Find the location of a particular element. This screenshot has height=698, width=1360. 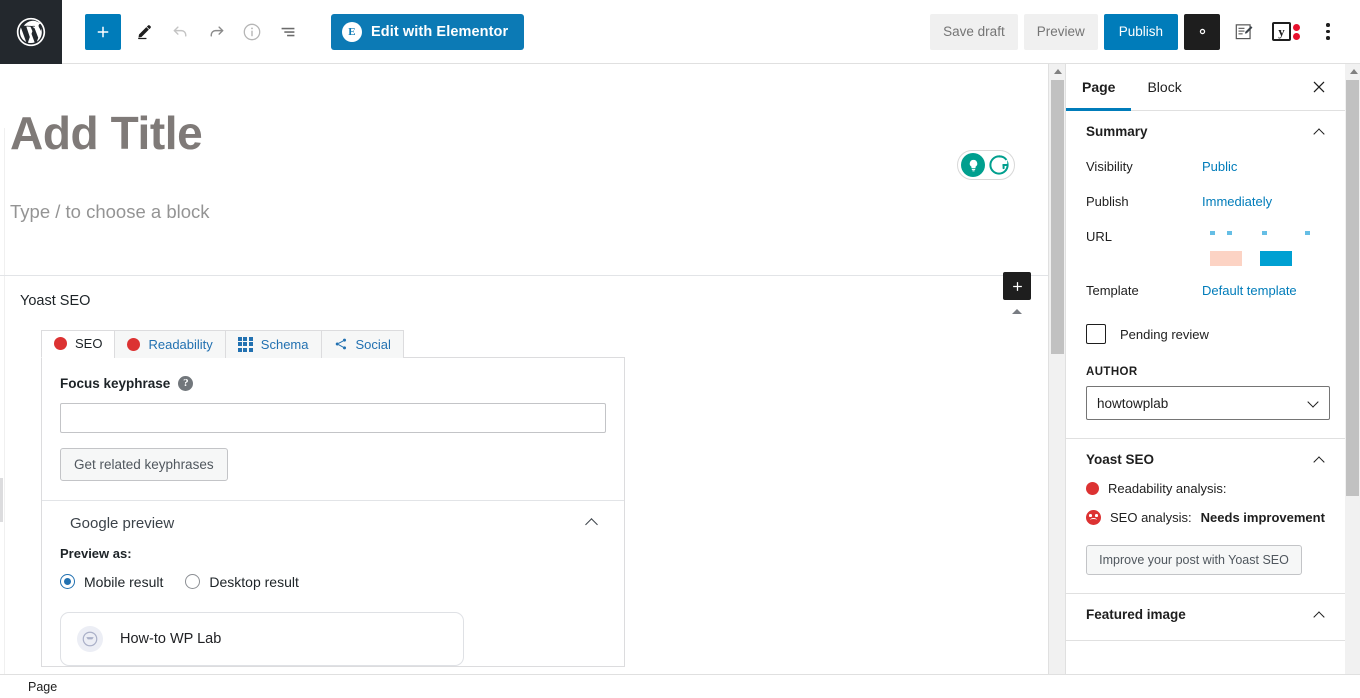

author-select-wrapper: howtowplab is located at coordinates (1208, 403).